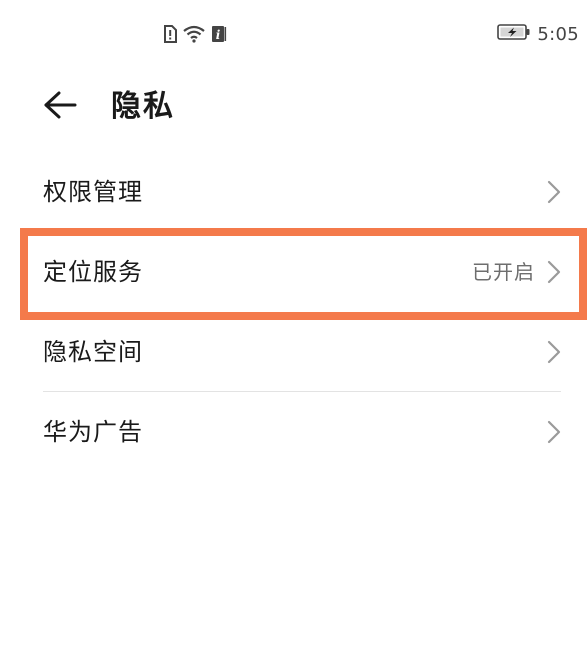  I want to click on status-icons-left: i, so click(195, 34).